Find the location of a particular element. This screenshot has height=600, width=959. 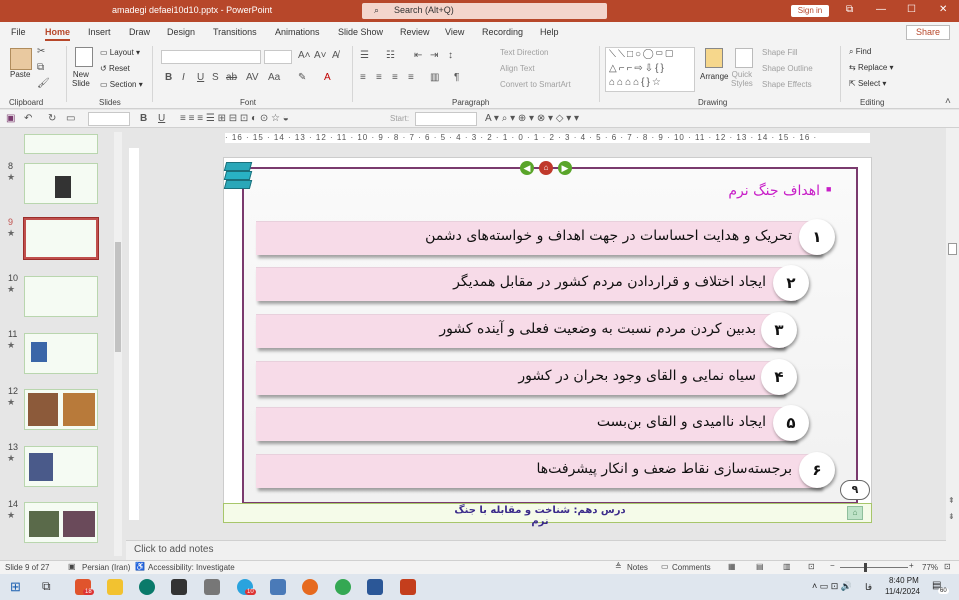

align-left-icon: ≡ is located at coordinates (363, 77).